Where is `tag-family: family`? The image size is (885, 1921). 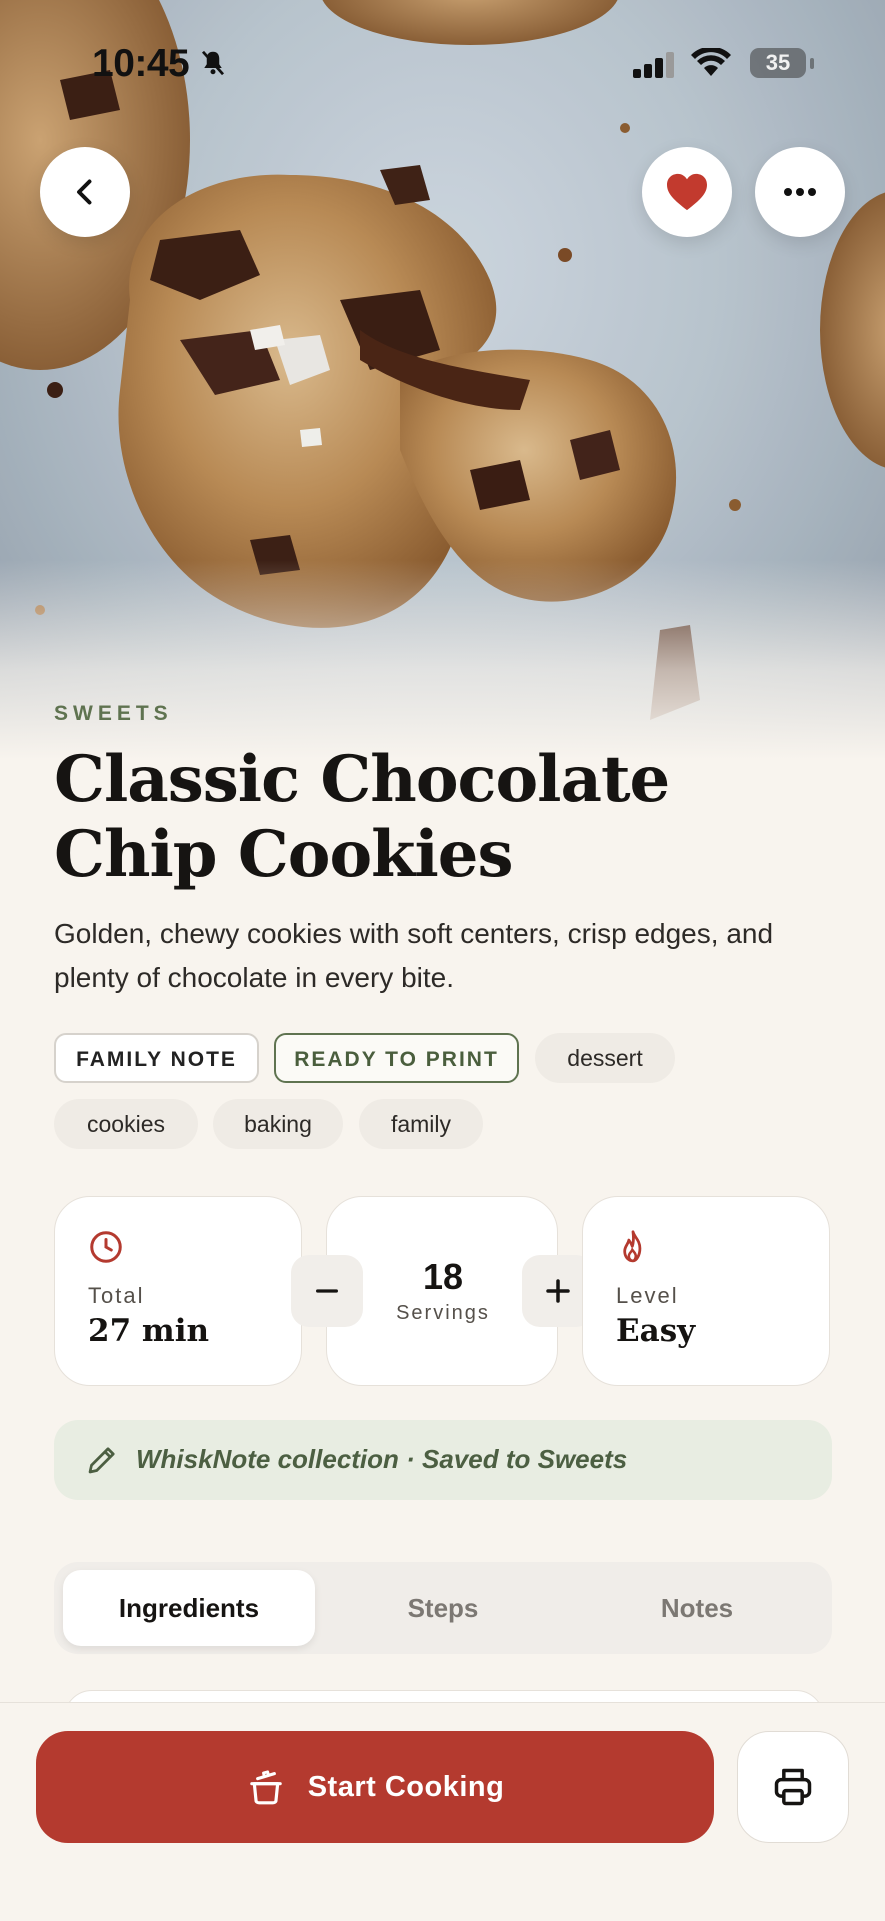
tag-family: family is located at coordinates (421, 1124).